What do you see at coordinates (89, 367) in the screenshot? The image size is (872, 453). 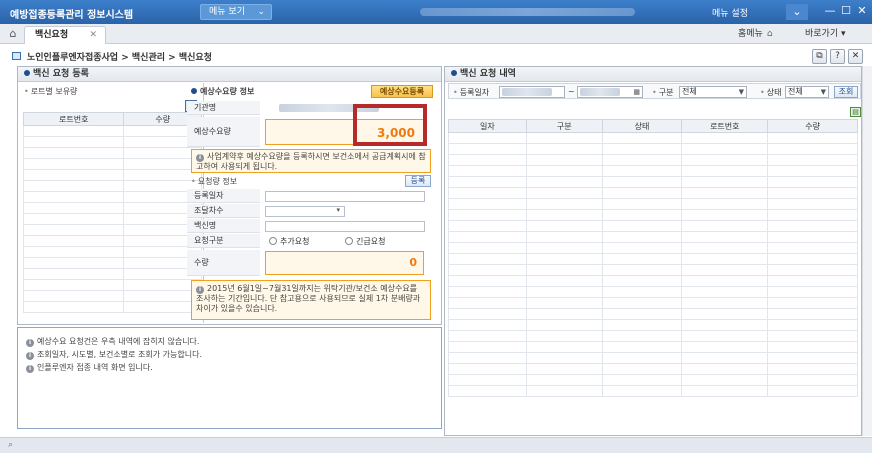 I see `notice-item: i 인플루엔자 접종 내역 화면 입니다.` at bounding box center [89, 367].